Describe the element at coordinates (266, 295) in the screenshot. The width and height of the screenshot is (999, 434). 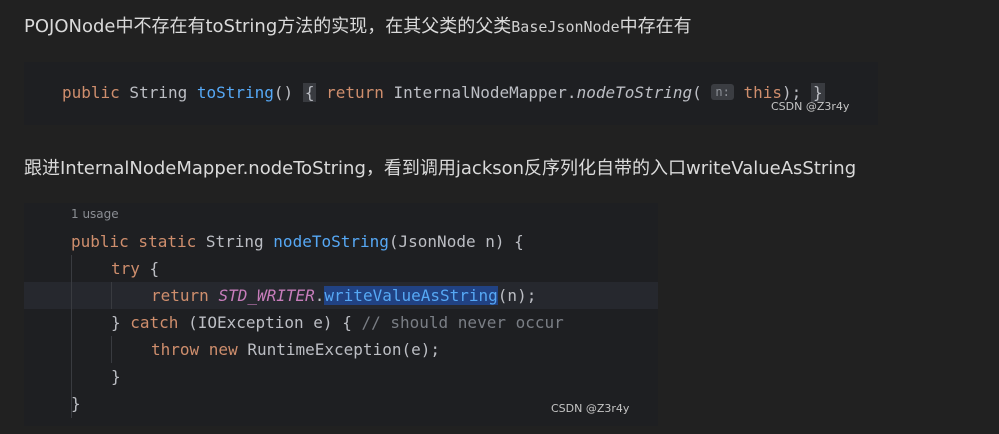
I see `constant-std-writer: STD_WRITER` at that location.